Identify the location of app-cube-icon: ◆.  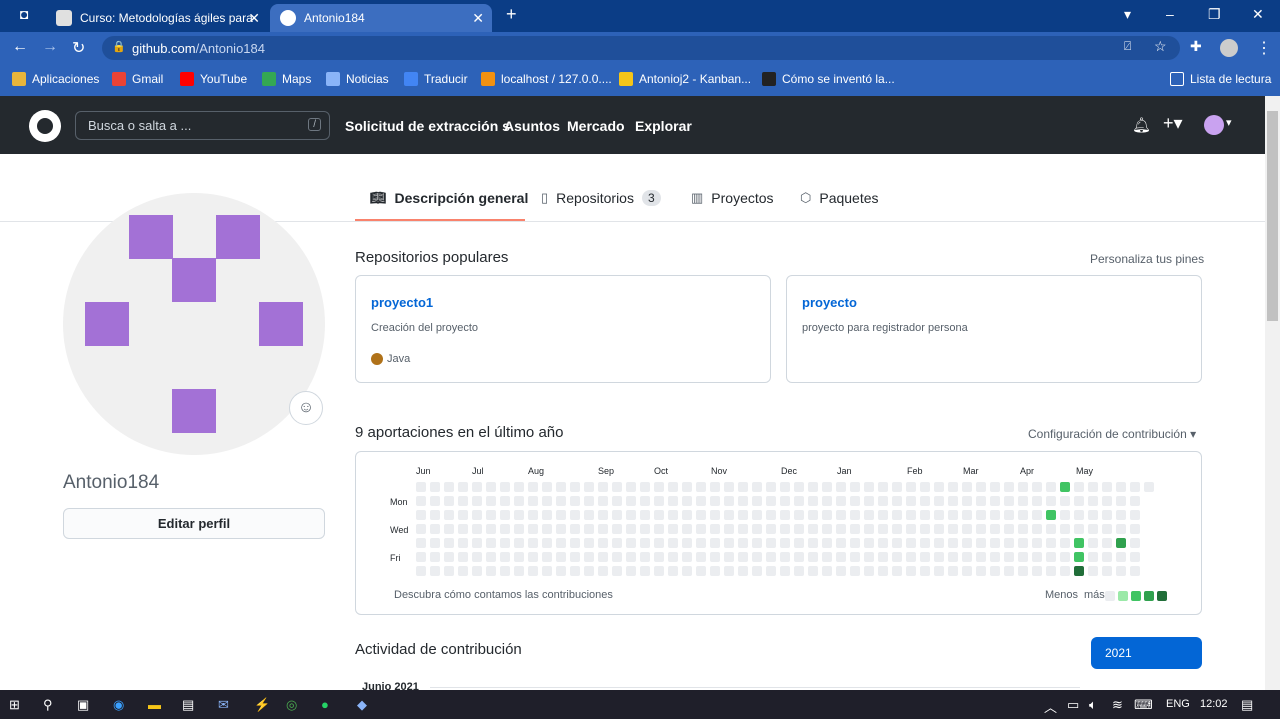
(362, 705).